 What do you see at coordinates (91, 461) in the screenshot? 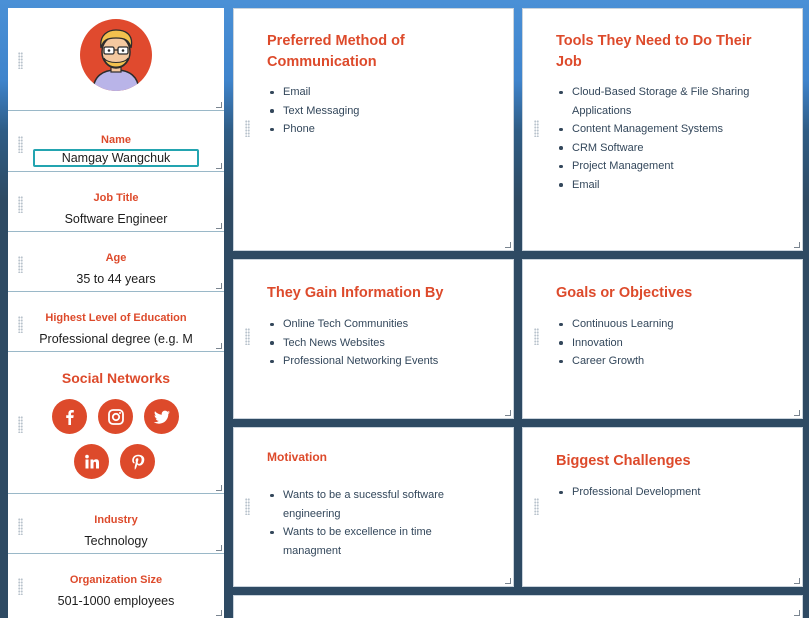
I see `linkedin-icon` at bounding box center [91, 461].